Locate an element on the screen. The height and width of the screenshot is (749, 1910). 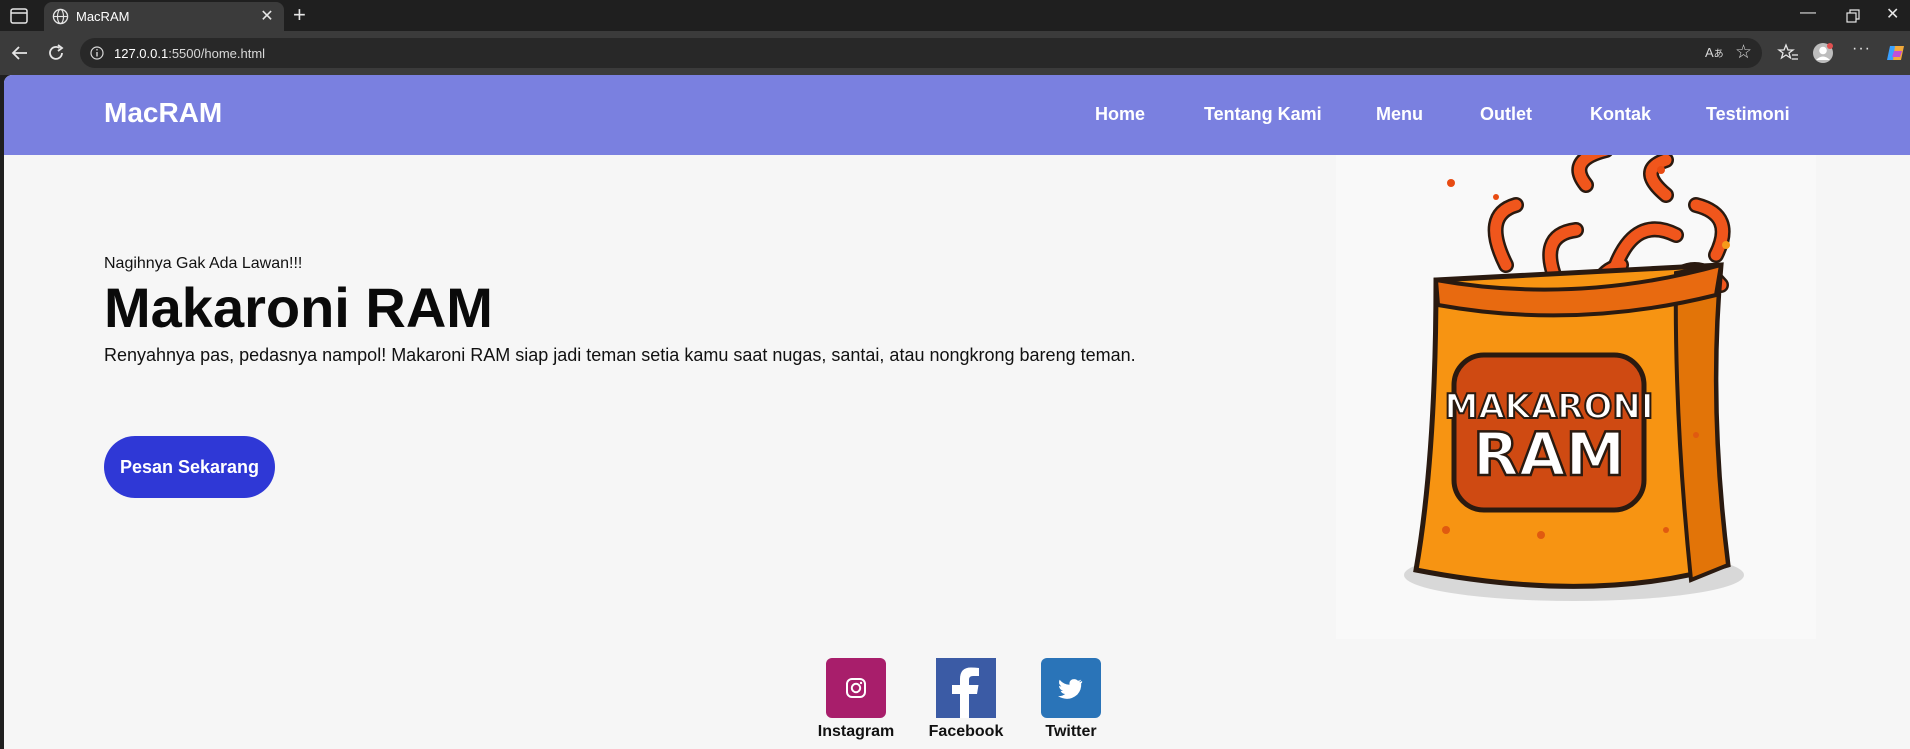
hero-title: Makaroni RAM is located at coordinates (298, 307).